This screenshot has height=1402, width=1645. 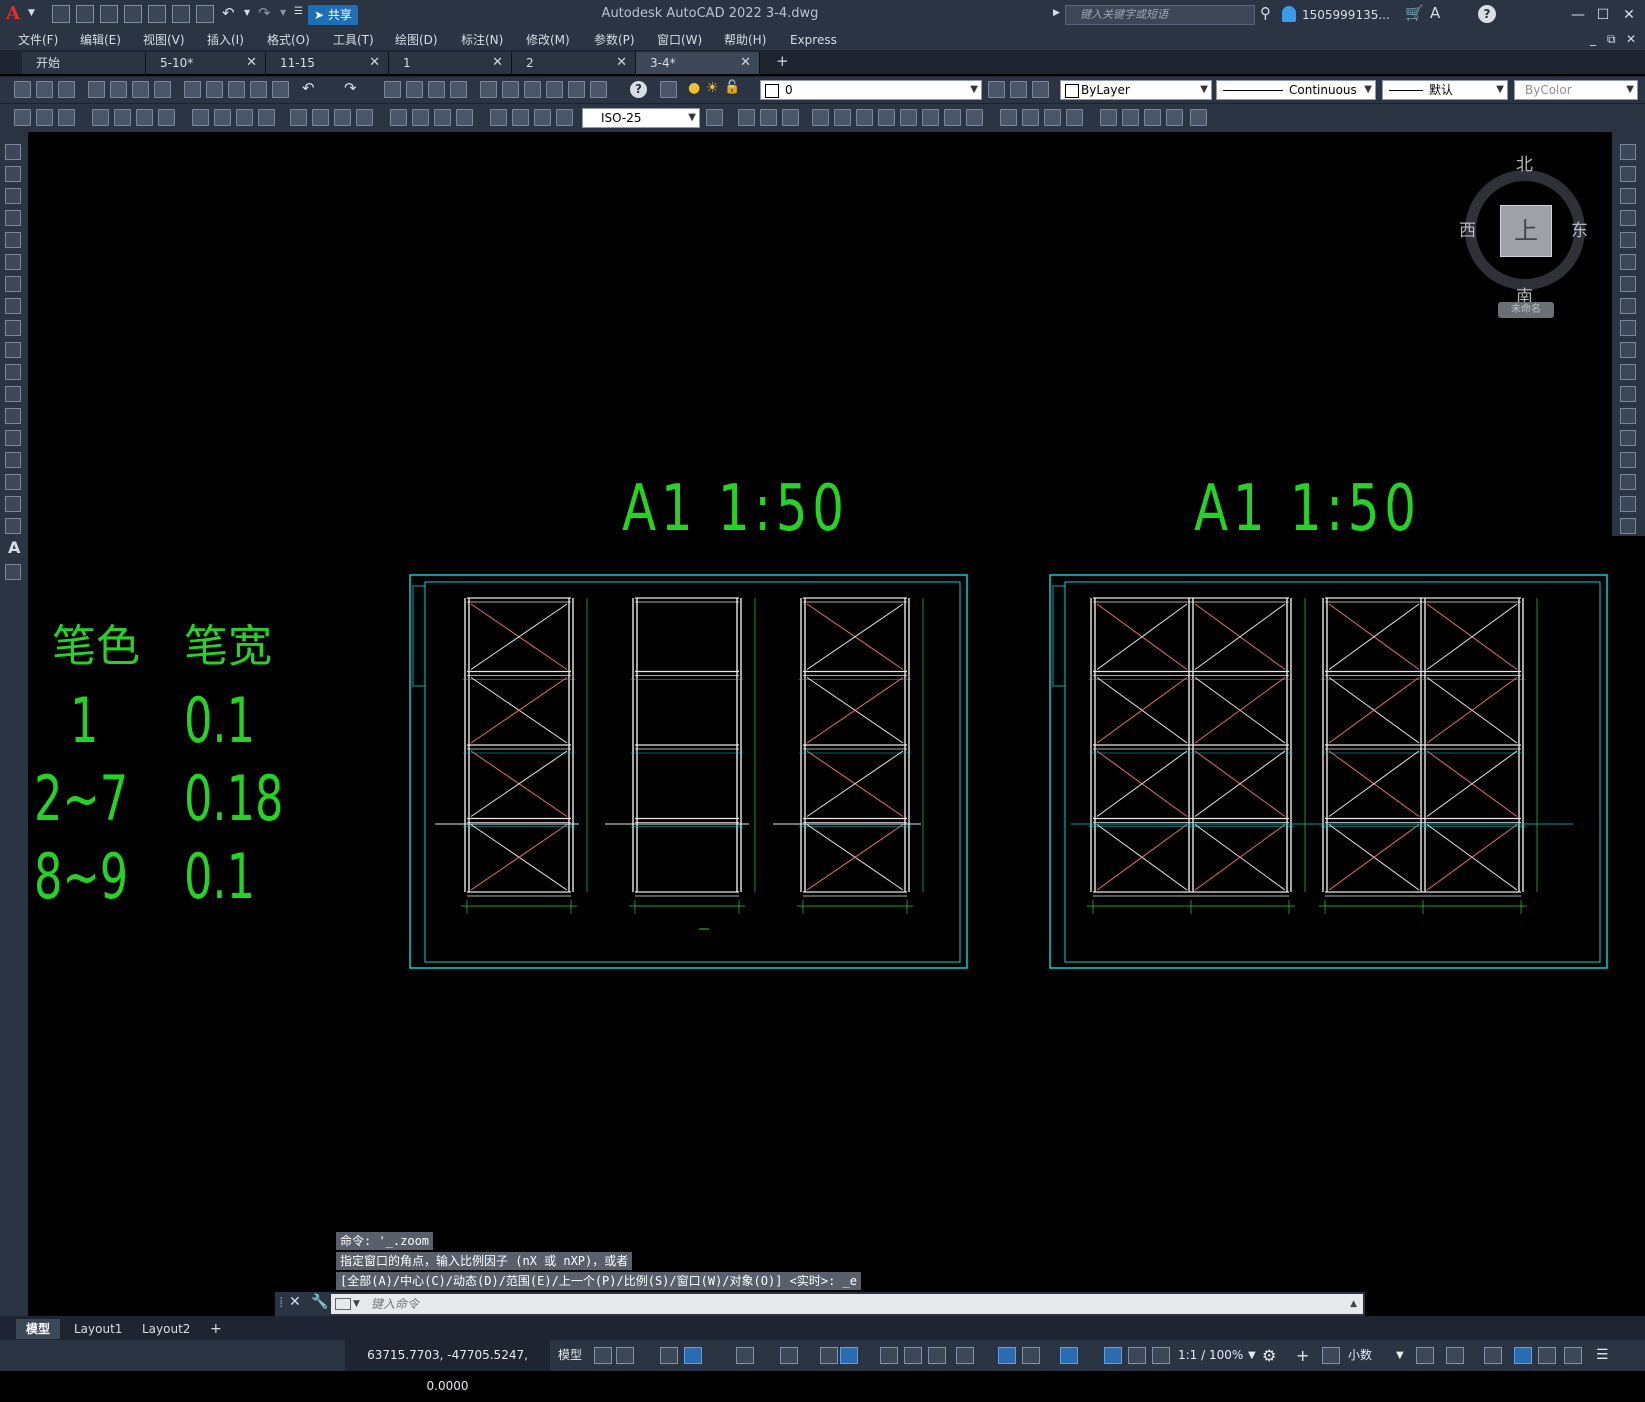 I want to click on clean-screen-icon, so click(x=1547, y=1355).